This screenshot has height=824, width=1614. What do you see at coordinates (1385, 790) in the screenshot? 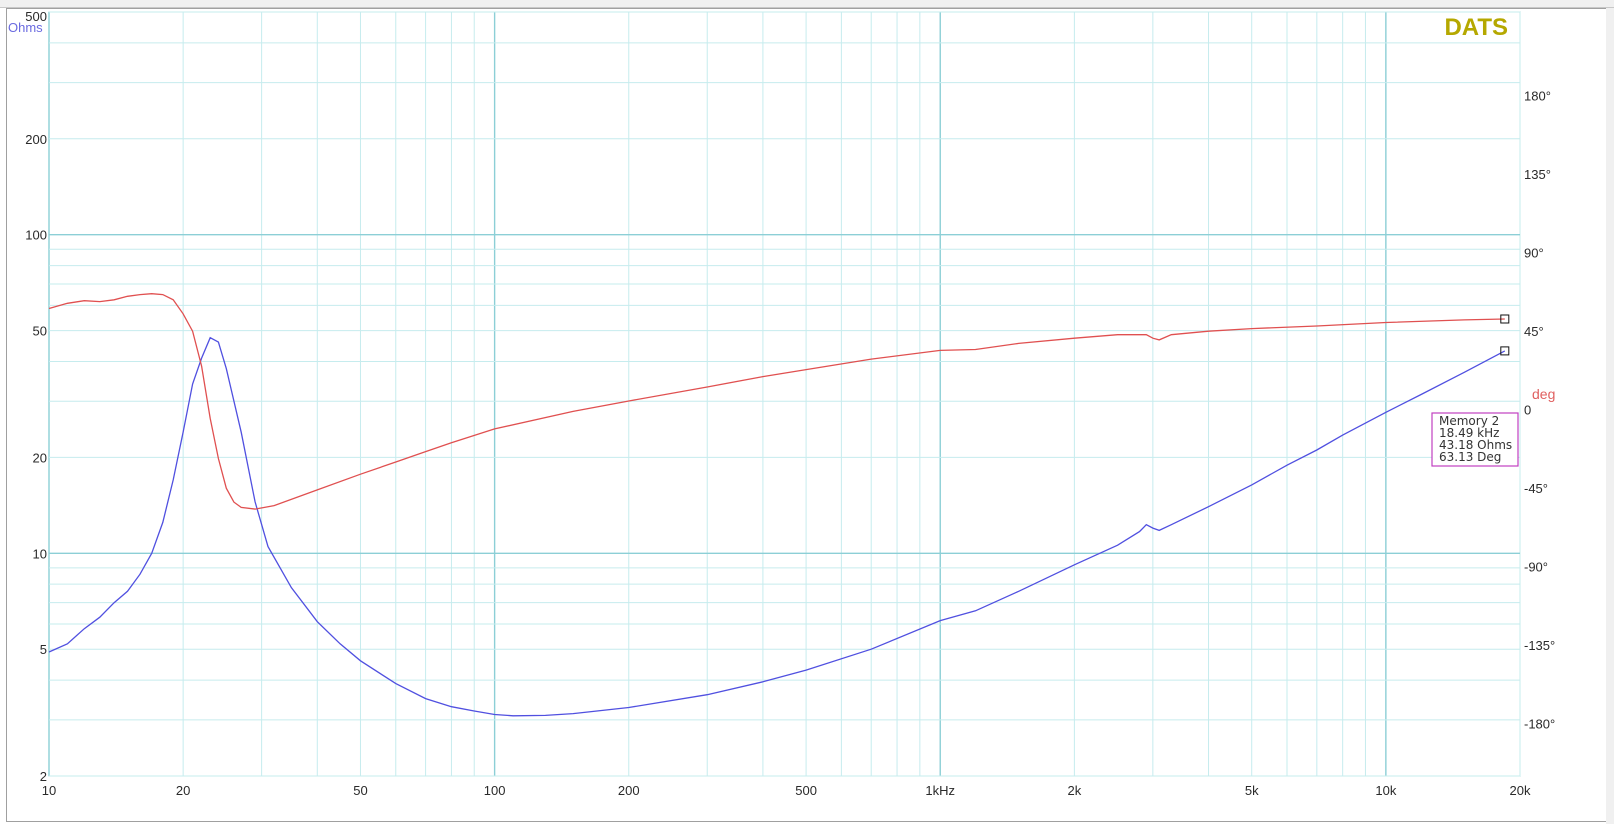
I see `x-tick-label: 10k` at bounding box center [1385, 790].